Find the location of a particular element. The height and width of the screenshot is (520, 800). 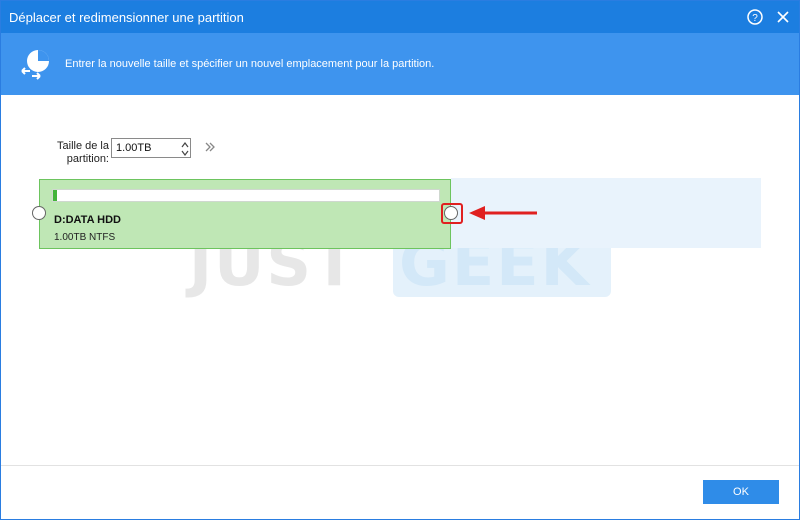

usage-bar-fill is located at coordinates (55, 195).